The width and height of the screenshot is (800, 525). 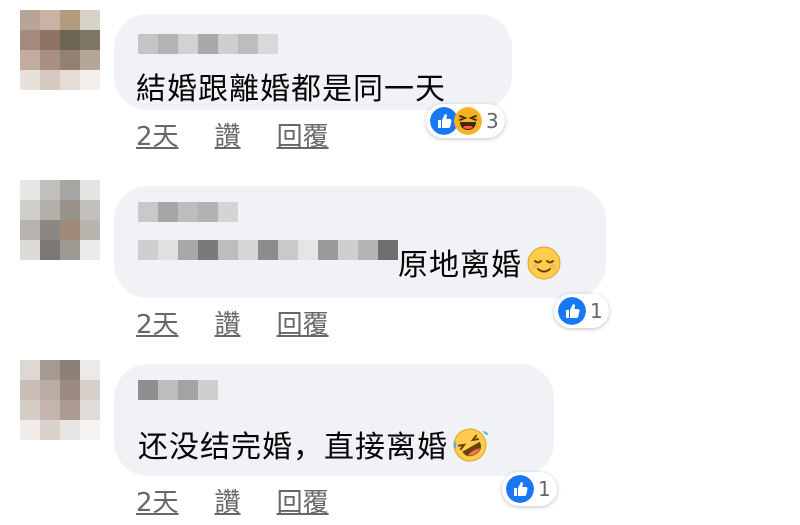 I want to click on like-button: 讚, so click(x=228, y=500).